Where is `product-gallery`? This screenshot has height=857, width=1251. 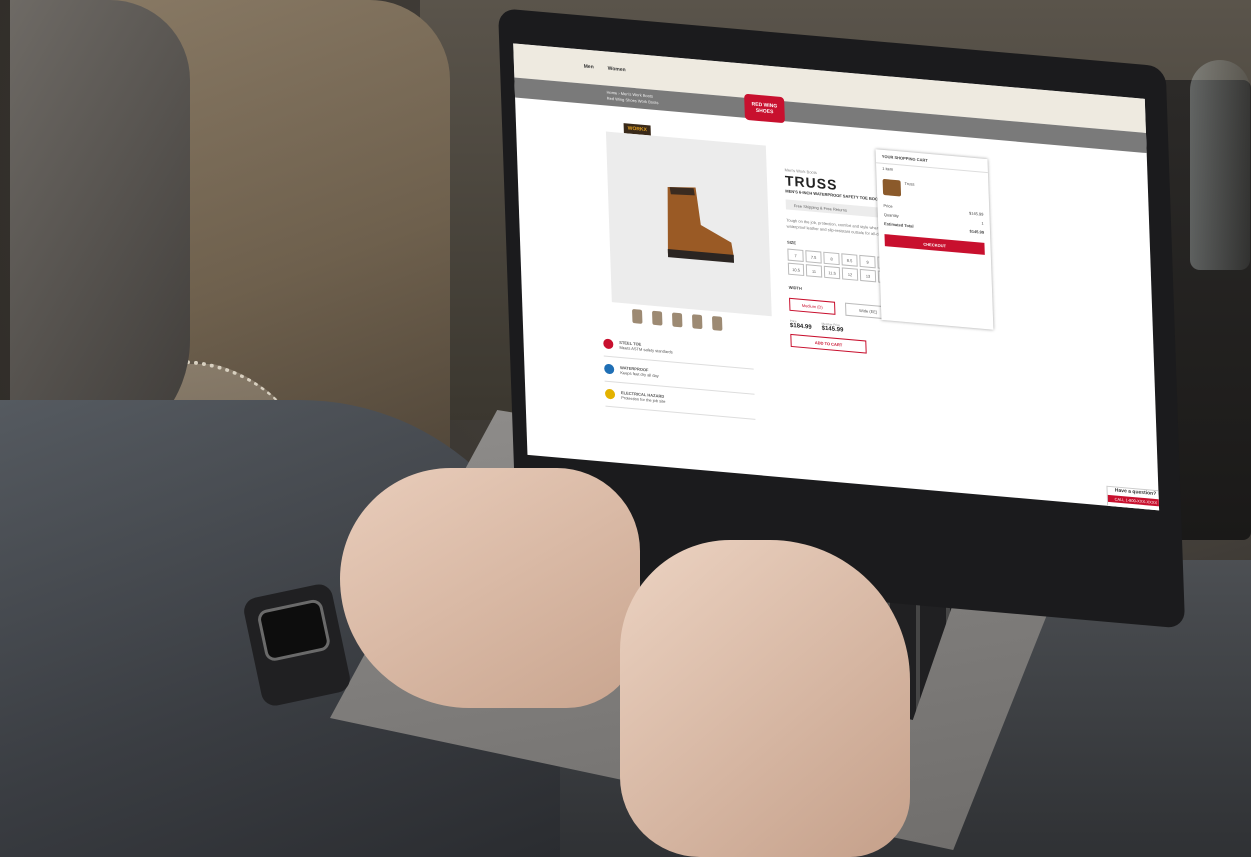 product-gallery is located at coordinates (688, 224).